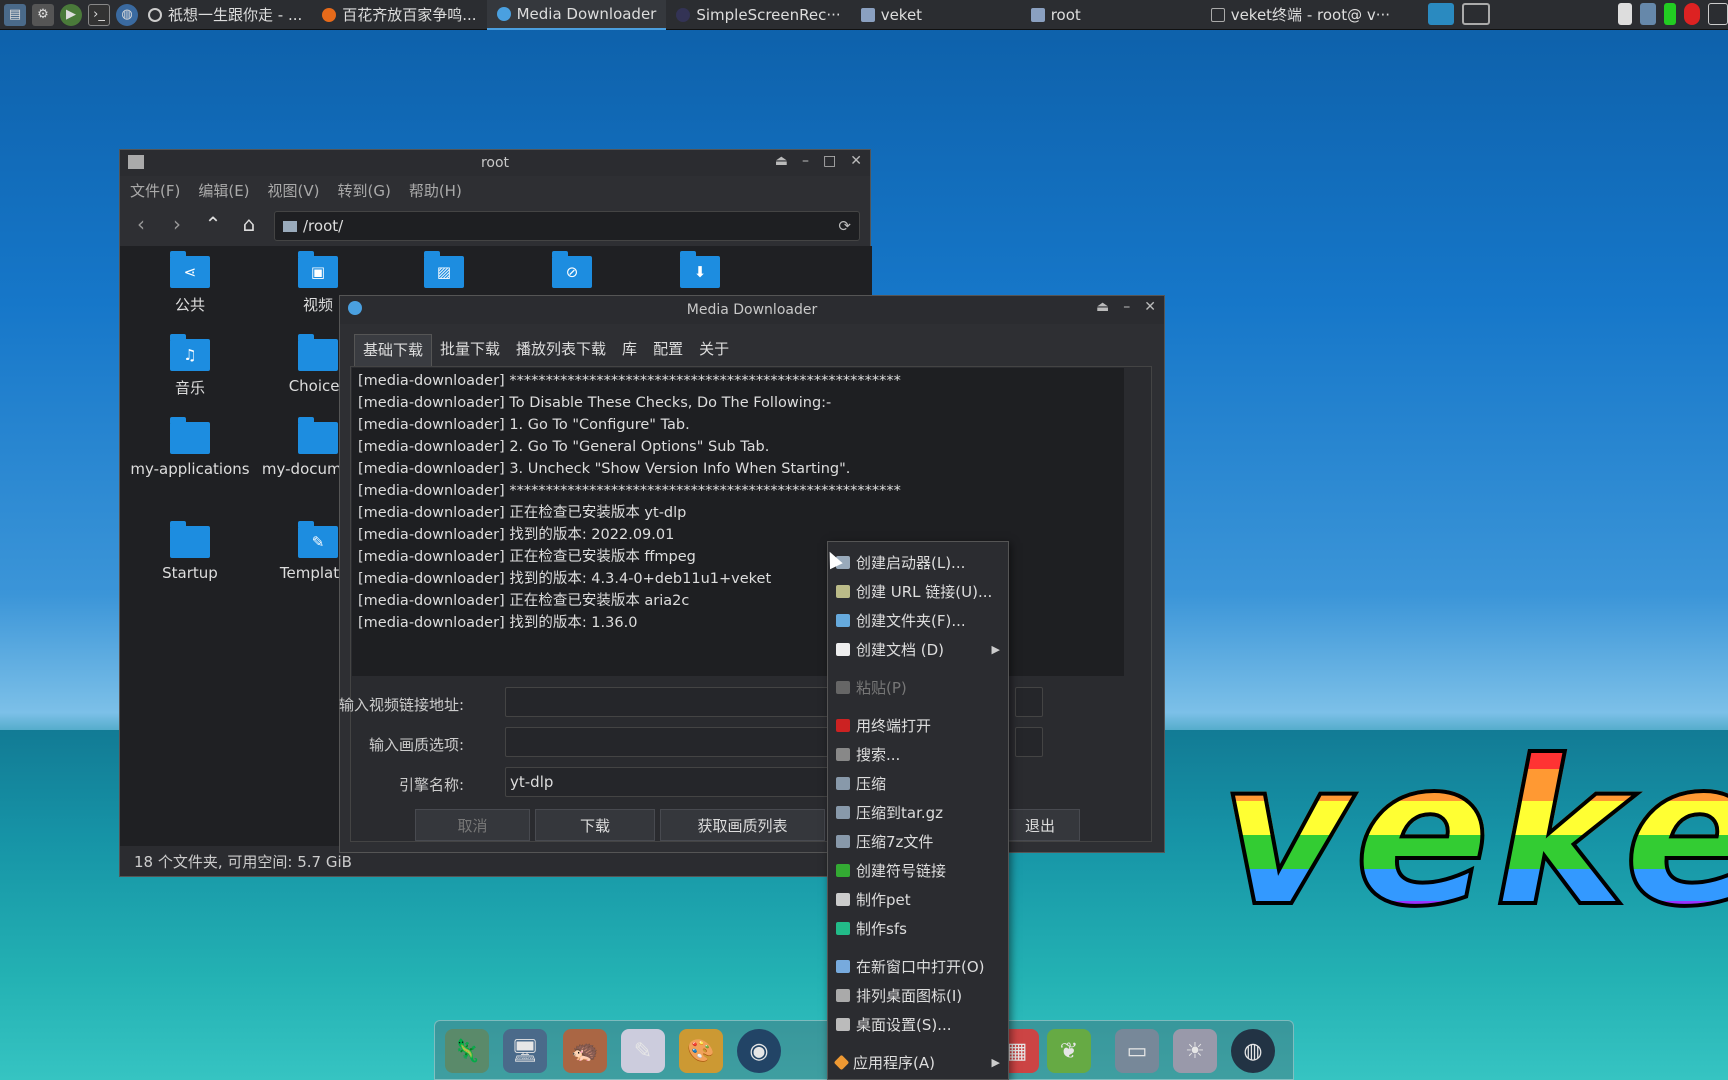 The width and height of the screenshot is (1728, 1080). I want to click on template-icon: ✎, so click(318, 542).